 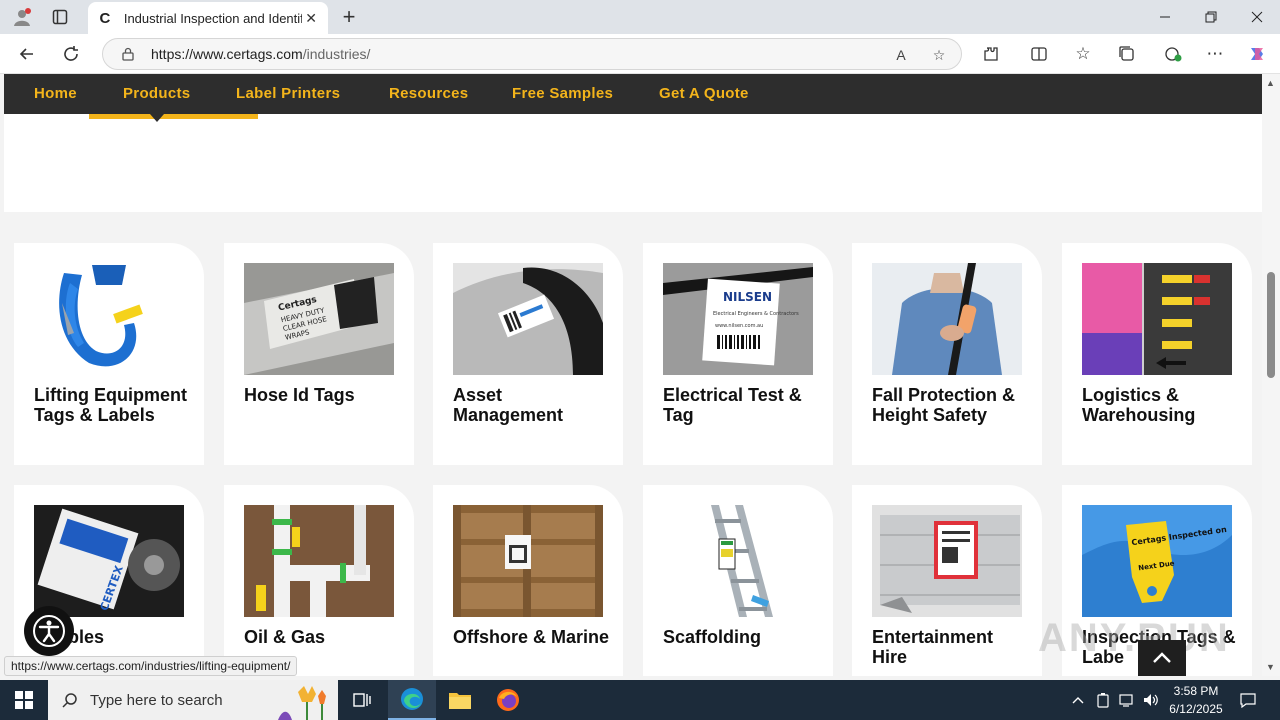 I want to click on tulips-icon, so click(x=302, y=703).